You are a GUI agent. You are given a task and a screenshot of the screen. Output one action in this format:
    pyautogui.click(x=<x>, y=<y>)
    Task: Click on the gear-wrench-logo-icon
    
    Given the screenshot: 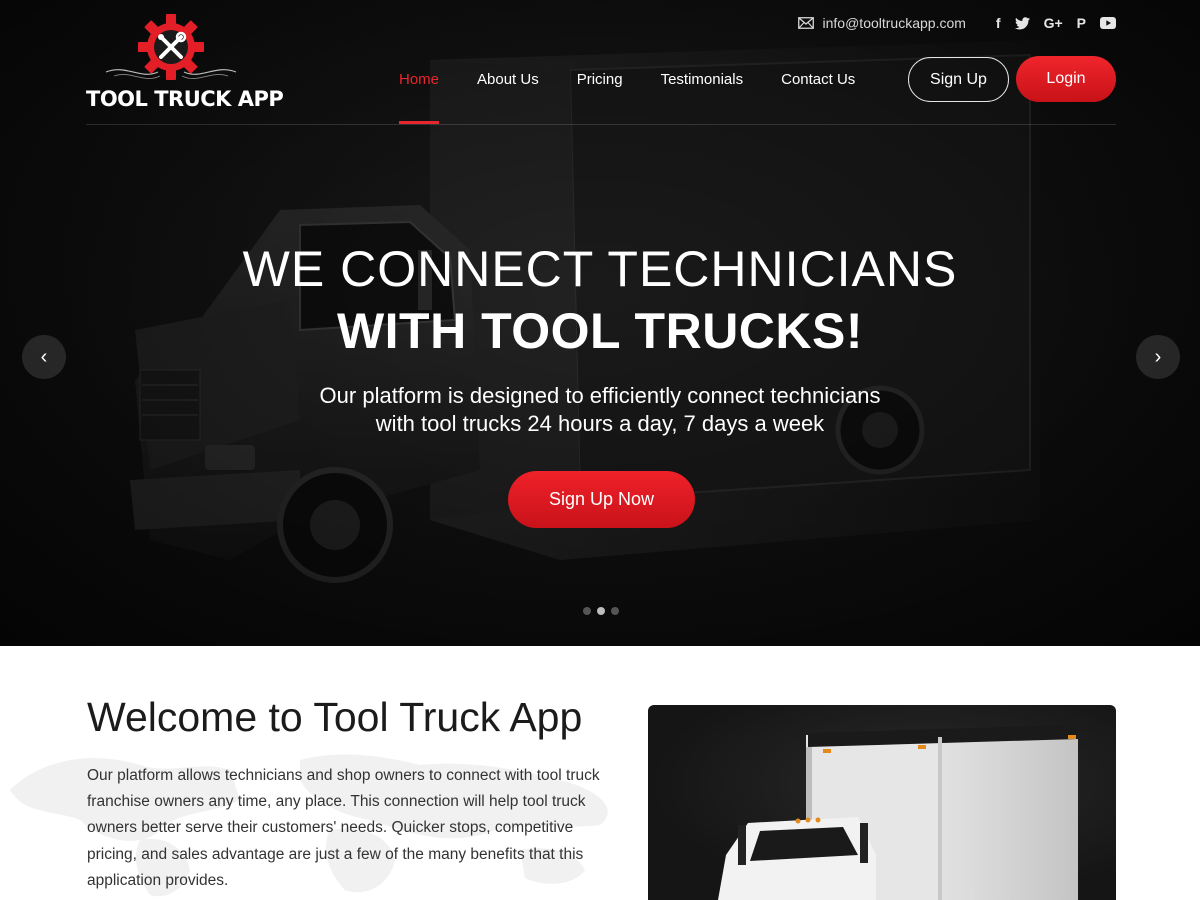 What is the action you would take?
    pyautogui.click(x=171, y=47)
    